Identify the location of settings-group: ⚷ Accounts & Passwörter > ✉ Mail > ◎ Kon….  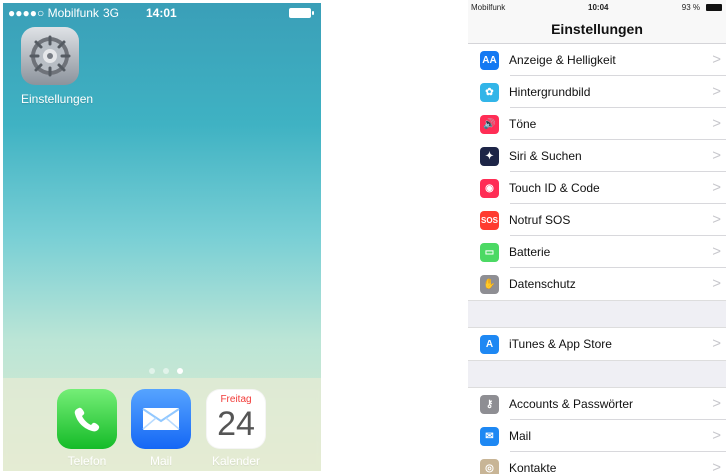
(597, 431).